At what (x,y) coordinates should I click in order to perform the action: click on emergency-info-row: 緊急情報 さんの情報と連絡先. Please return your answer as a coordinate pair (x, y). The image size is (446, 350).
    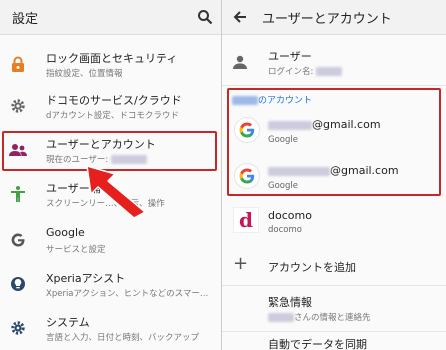
    Looking at the image, I should click on (334, 308).